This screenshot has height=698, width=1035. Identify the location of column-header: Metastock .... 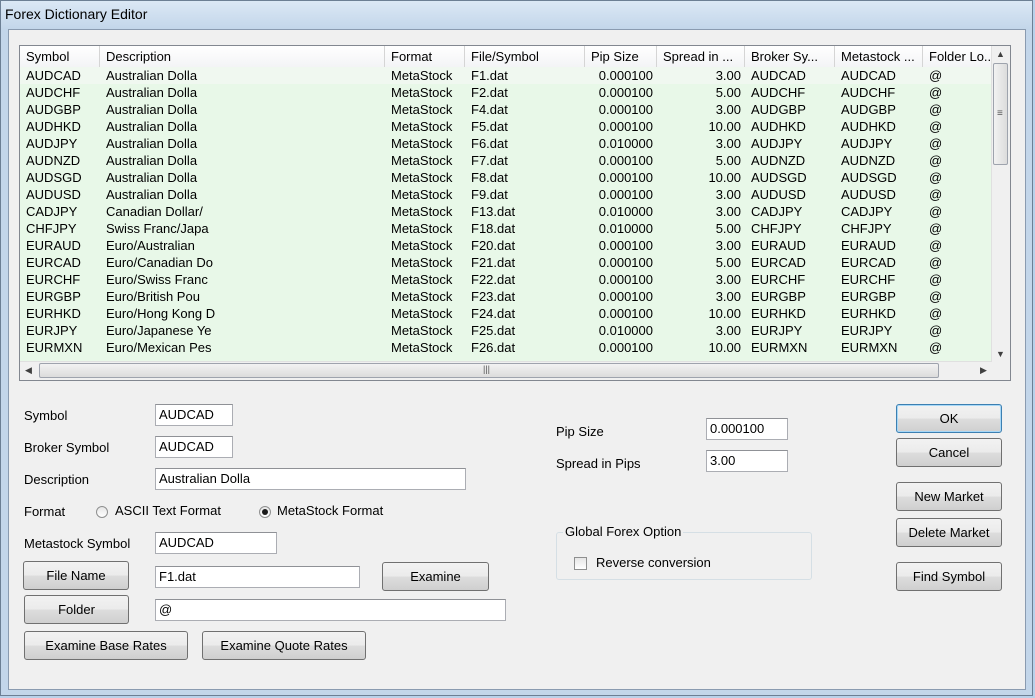
(879, 56).